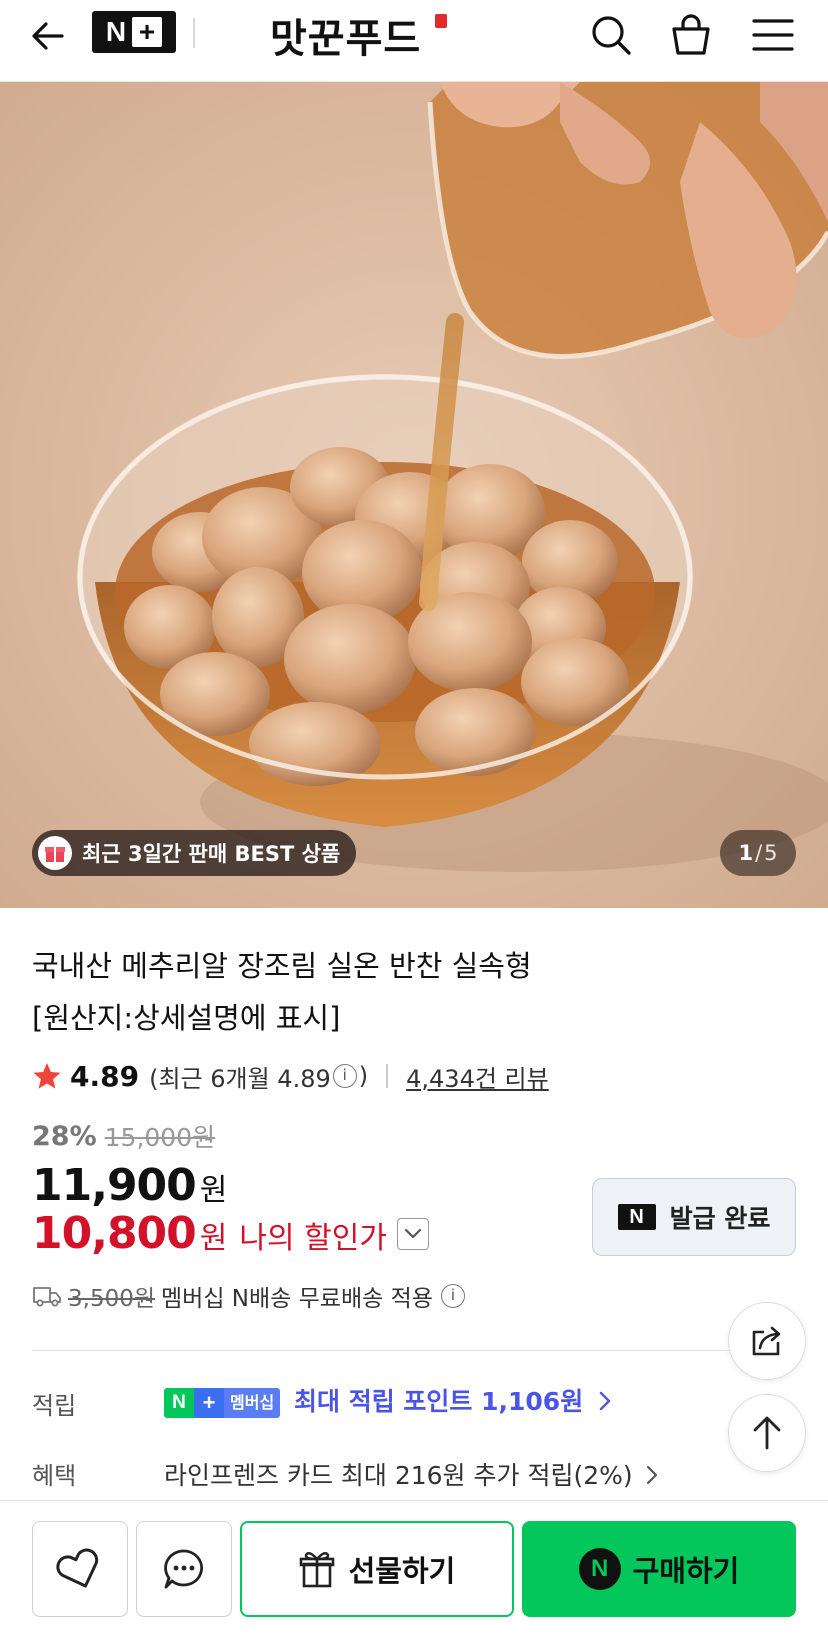 This screenshot has width=828, height=1638. I want to click on badge-membership: 멤버십, so click(252, 1403).